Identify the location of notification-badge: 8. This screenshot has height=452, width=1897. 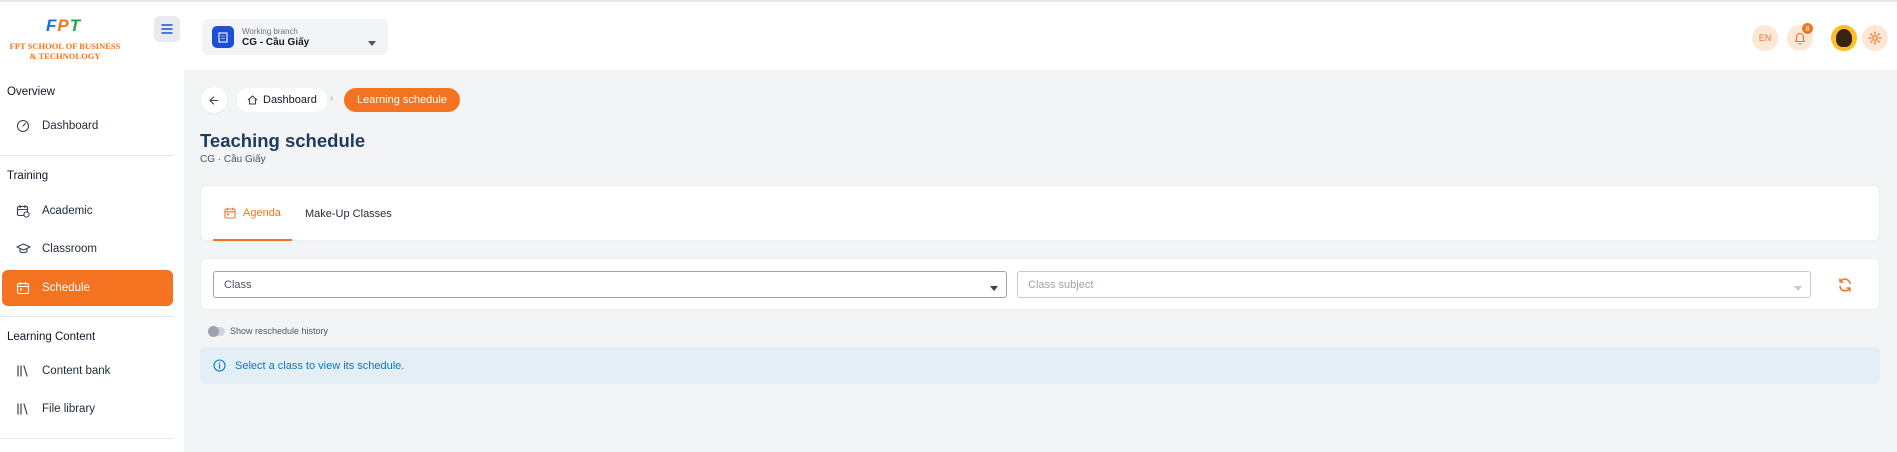
(1807, 28).